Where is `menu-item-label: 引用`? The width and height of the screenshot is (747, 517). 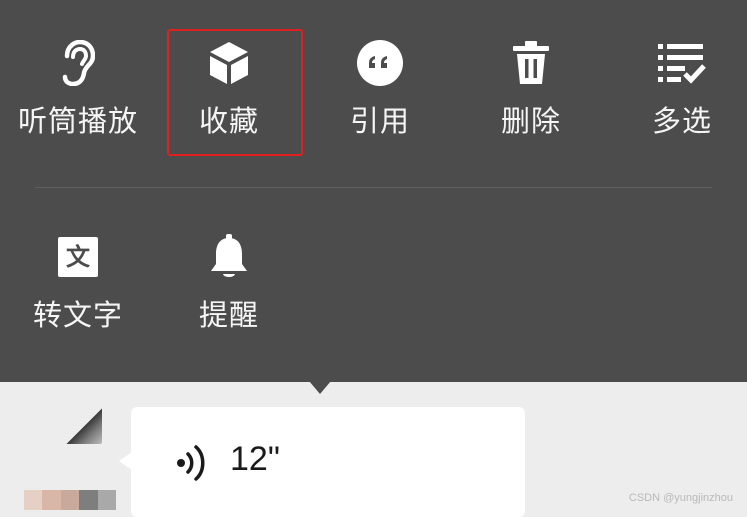 menu-item-label: 引用 is located at coordinates (379, 121).